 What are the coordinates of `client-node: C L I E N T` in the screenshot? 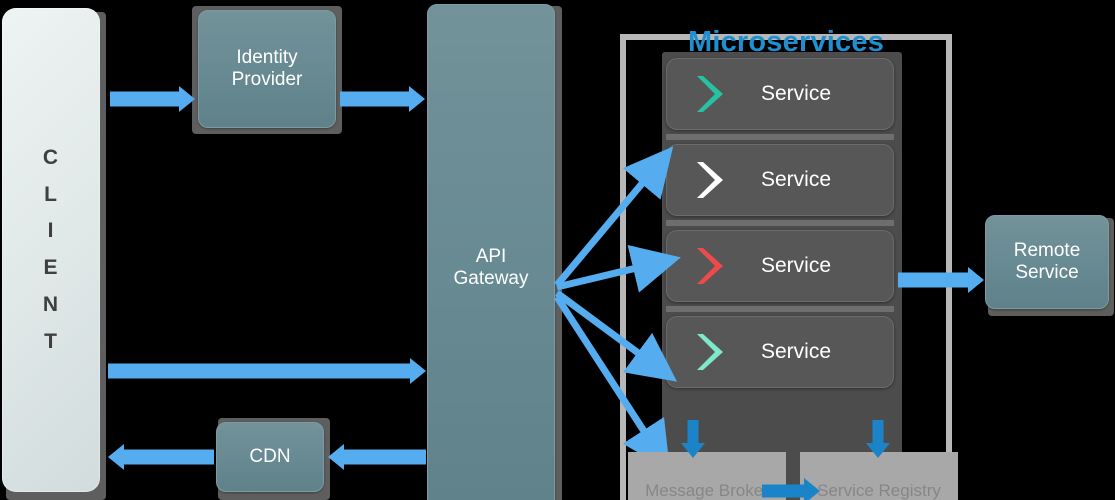 It's located at (51, 250).